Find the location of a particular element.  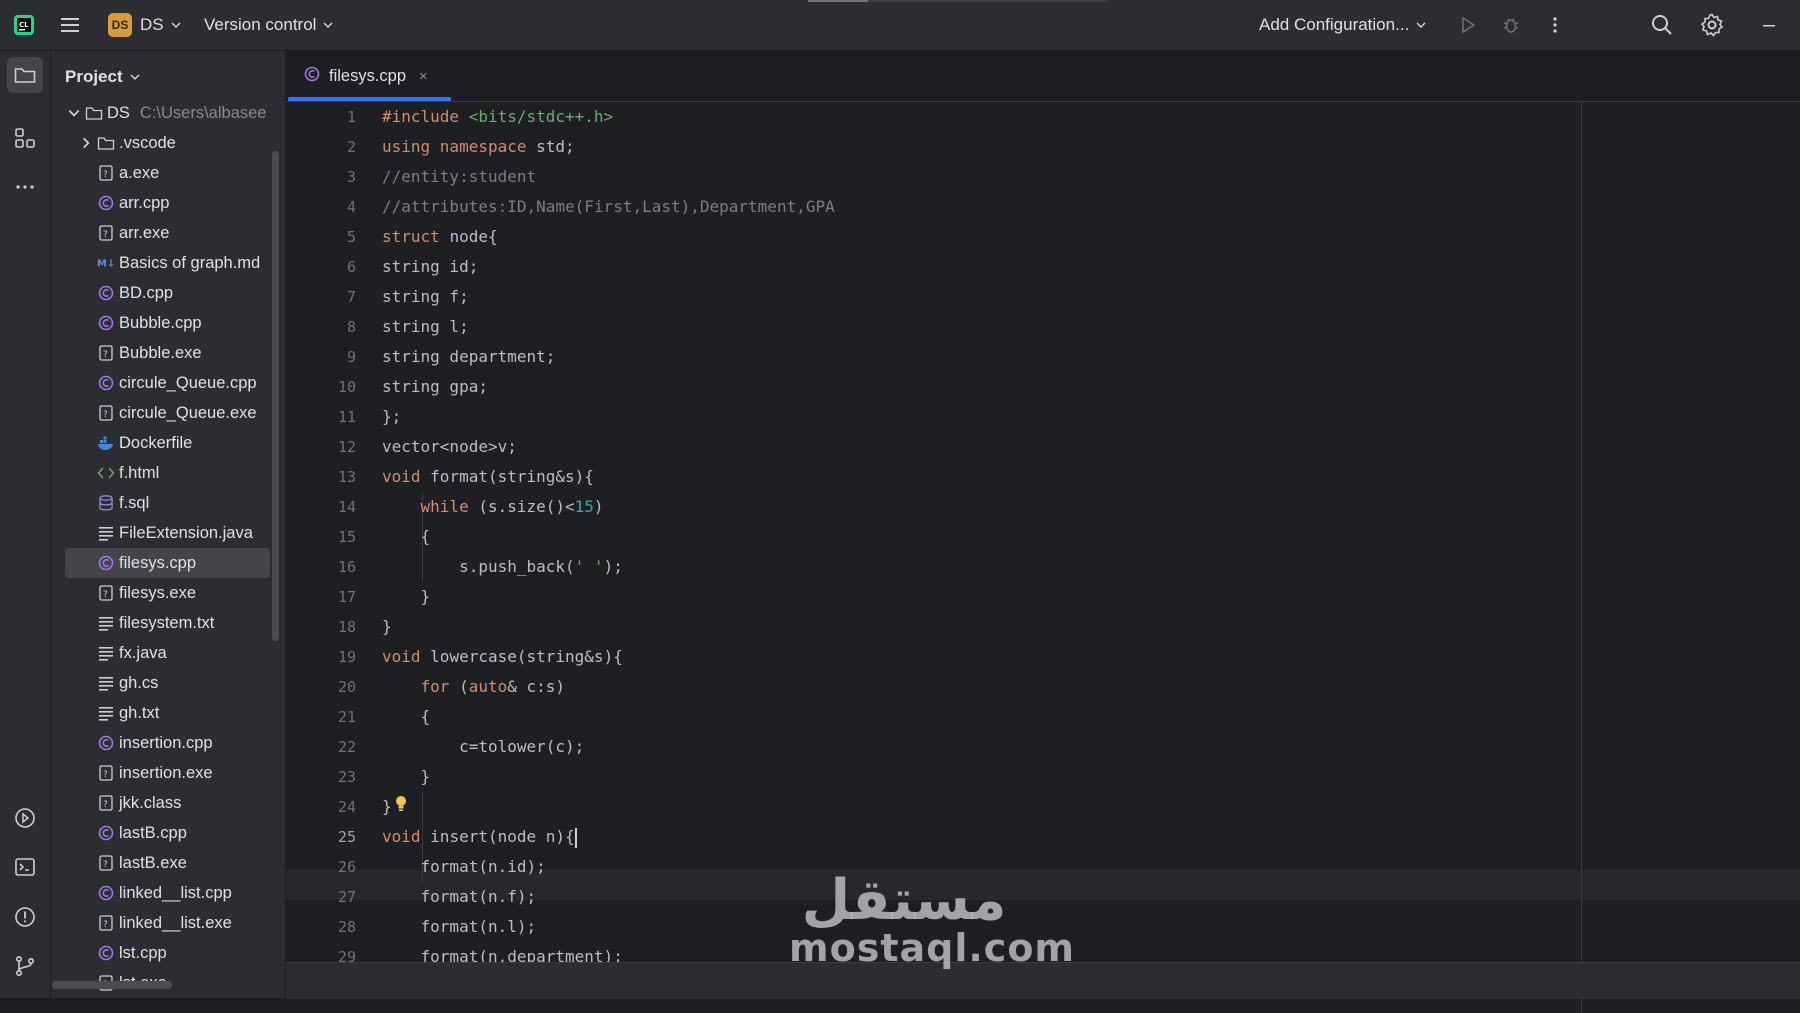

tree-item: FileExtension.java is located at coordinates (168, 533).